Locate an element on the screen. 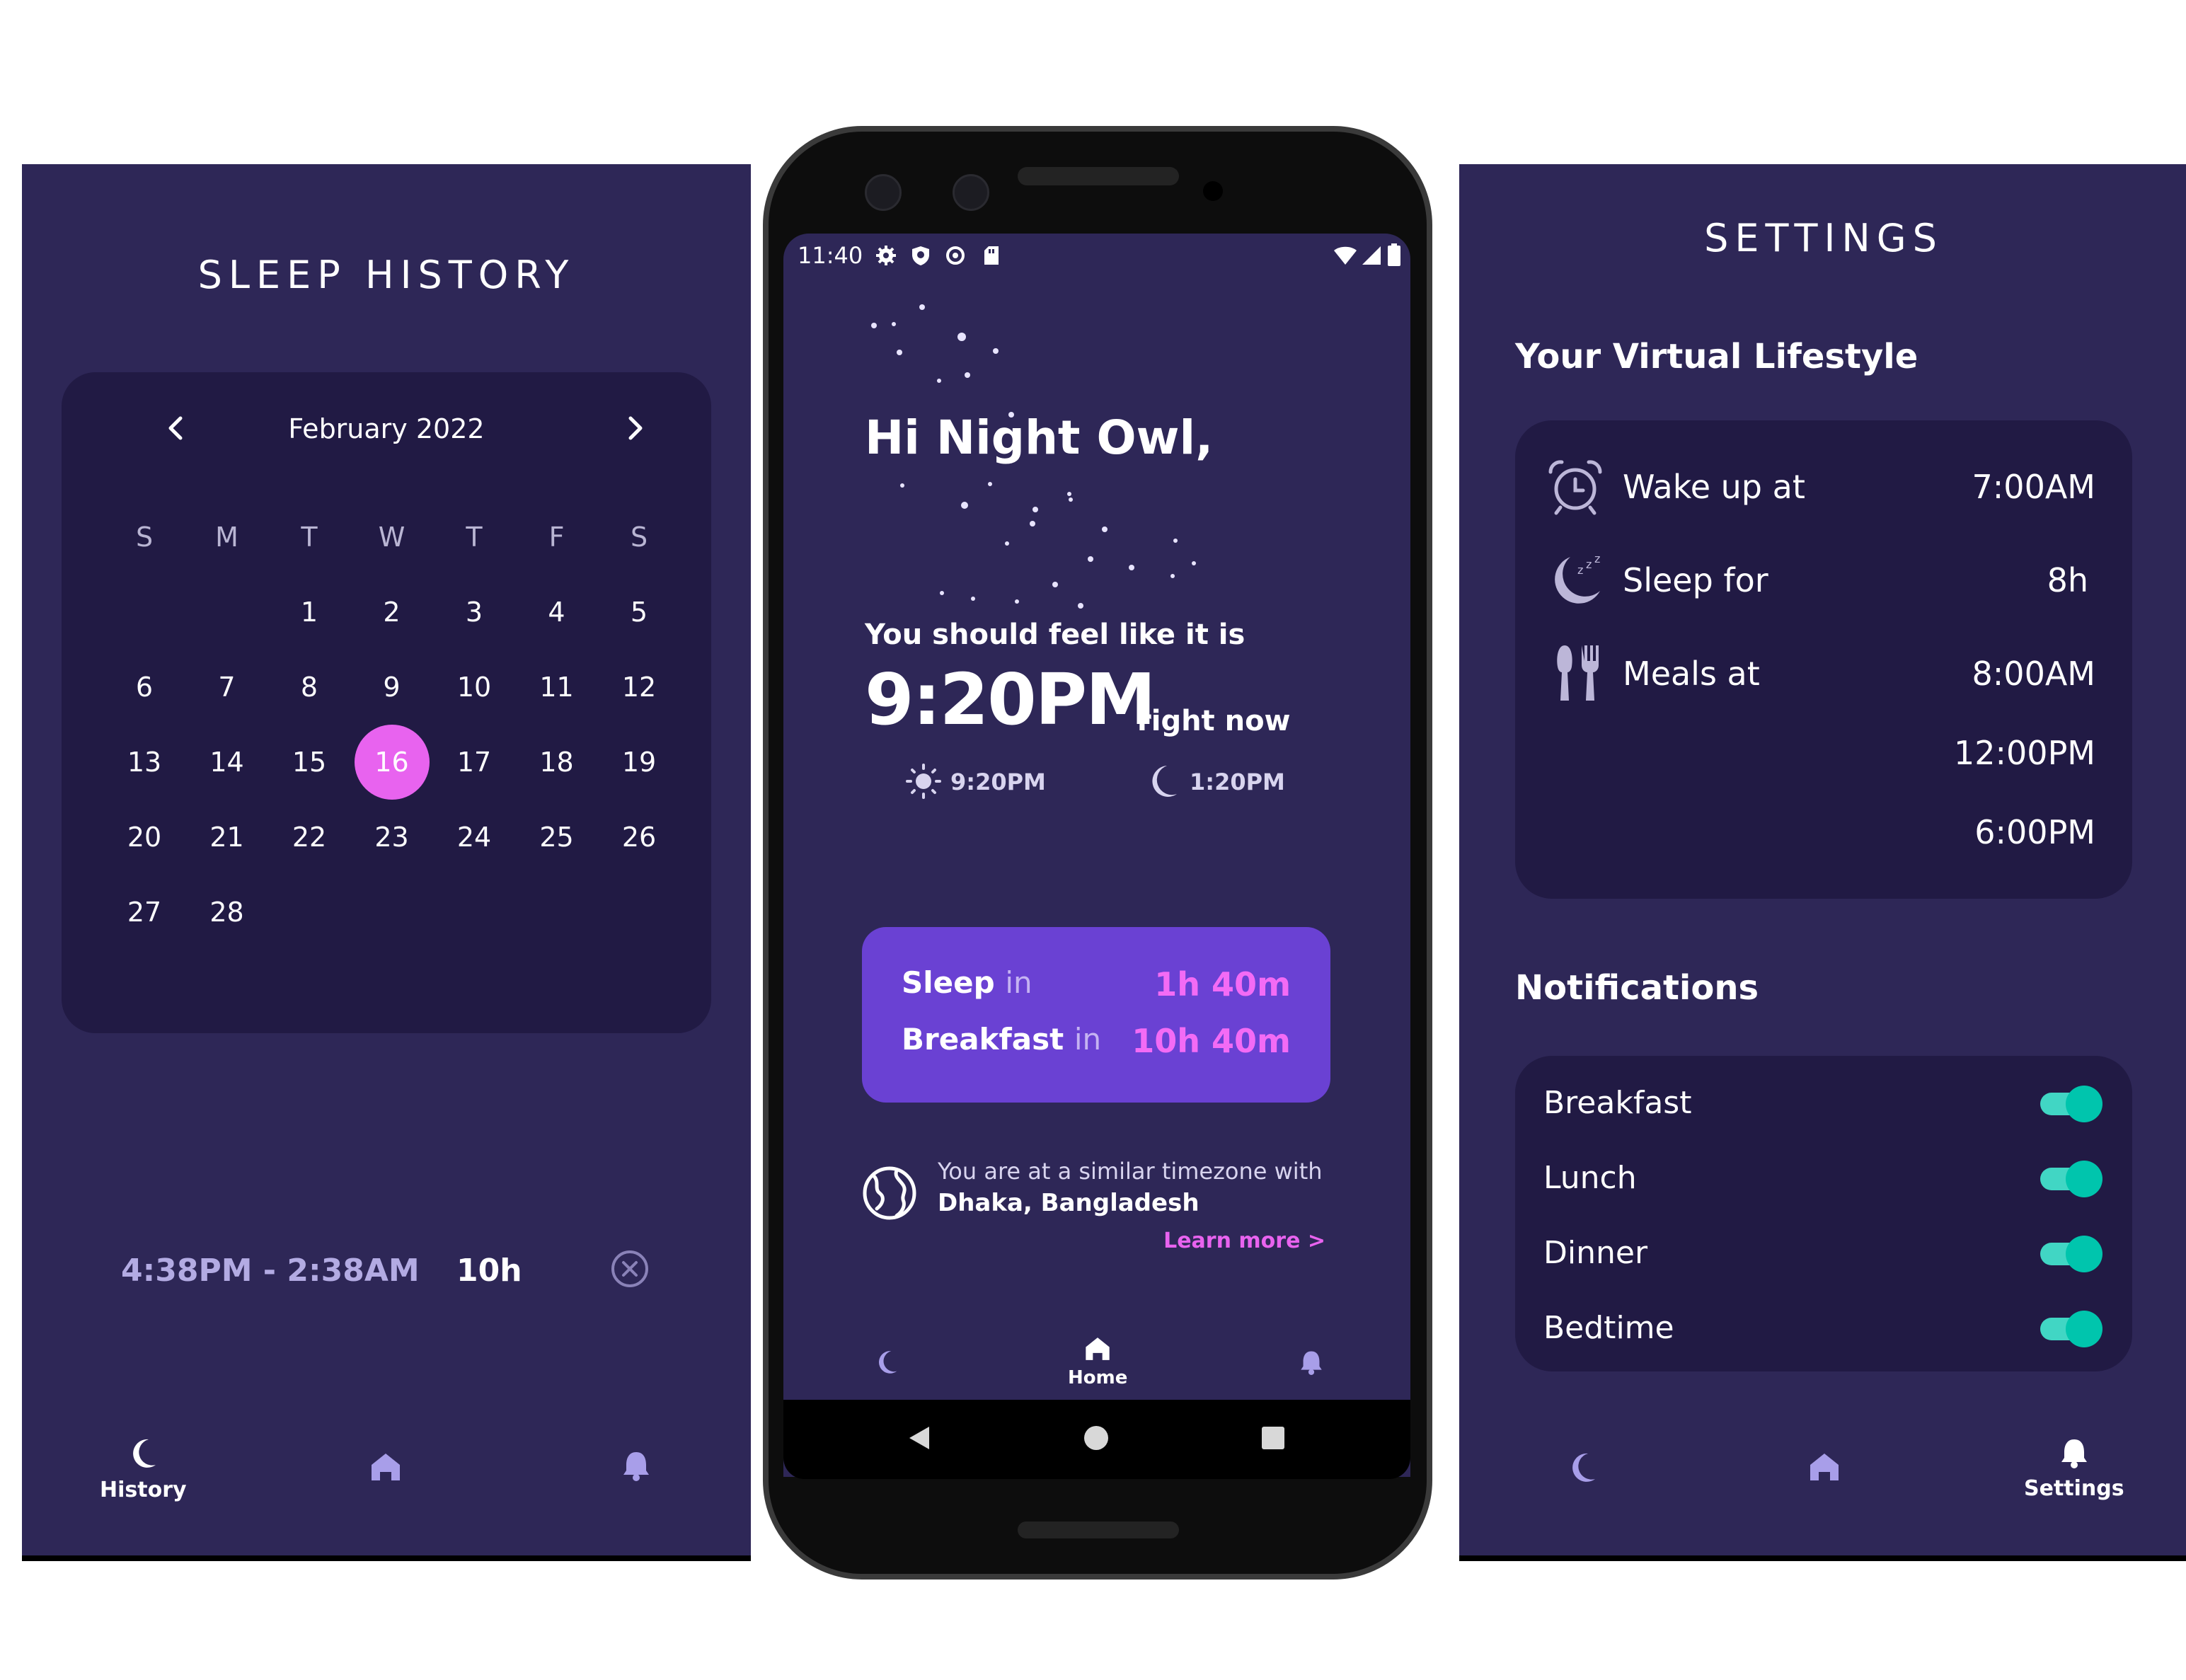 This screenshot has width=2186, height=1680. back-icon is located at coordinates (919, 1438).